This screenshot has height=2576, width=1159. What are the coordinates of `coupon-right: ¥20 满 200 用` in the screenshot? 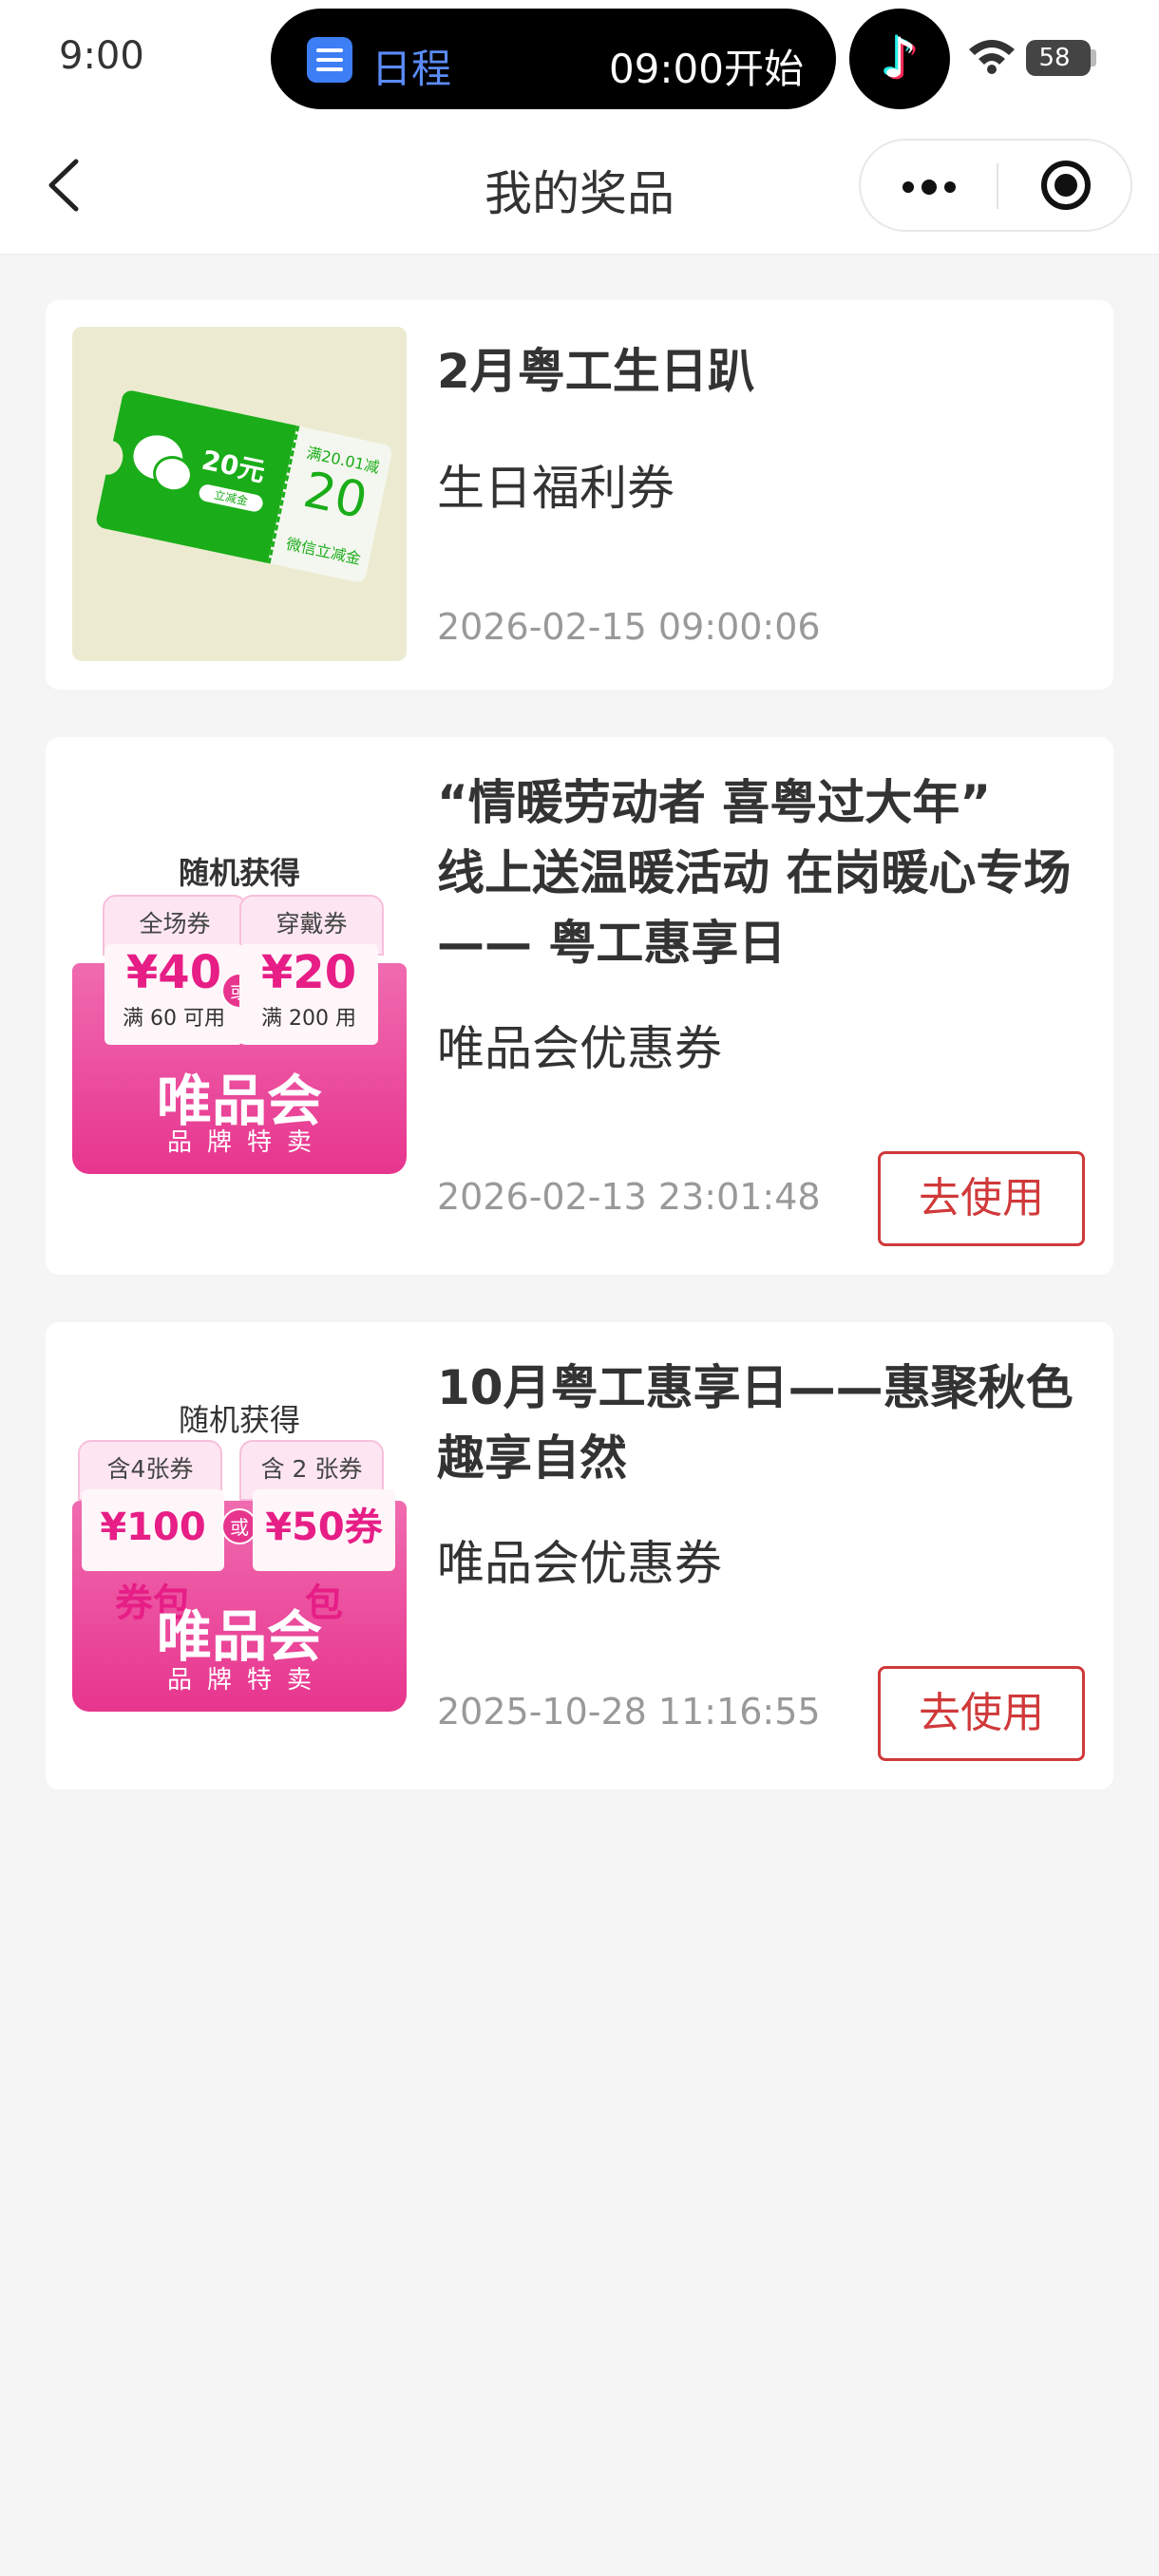 It's located at (308, 995).